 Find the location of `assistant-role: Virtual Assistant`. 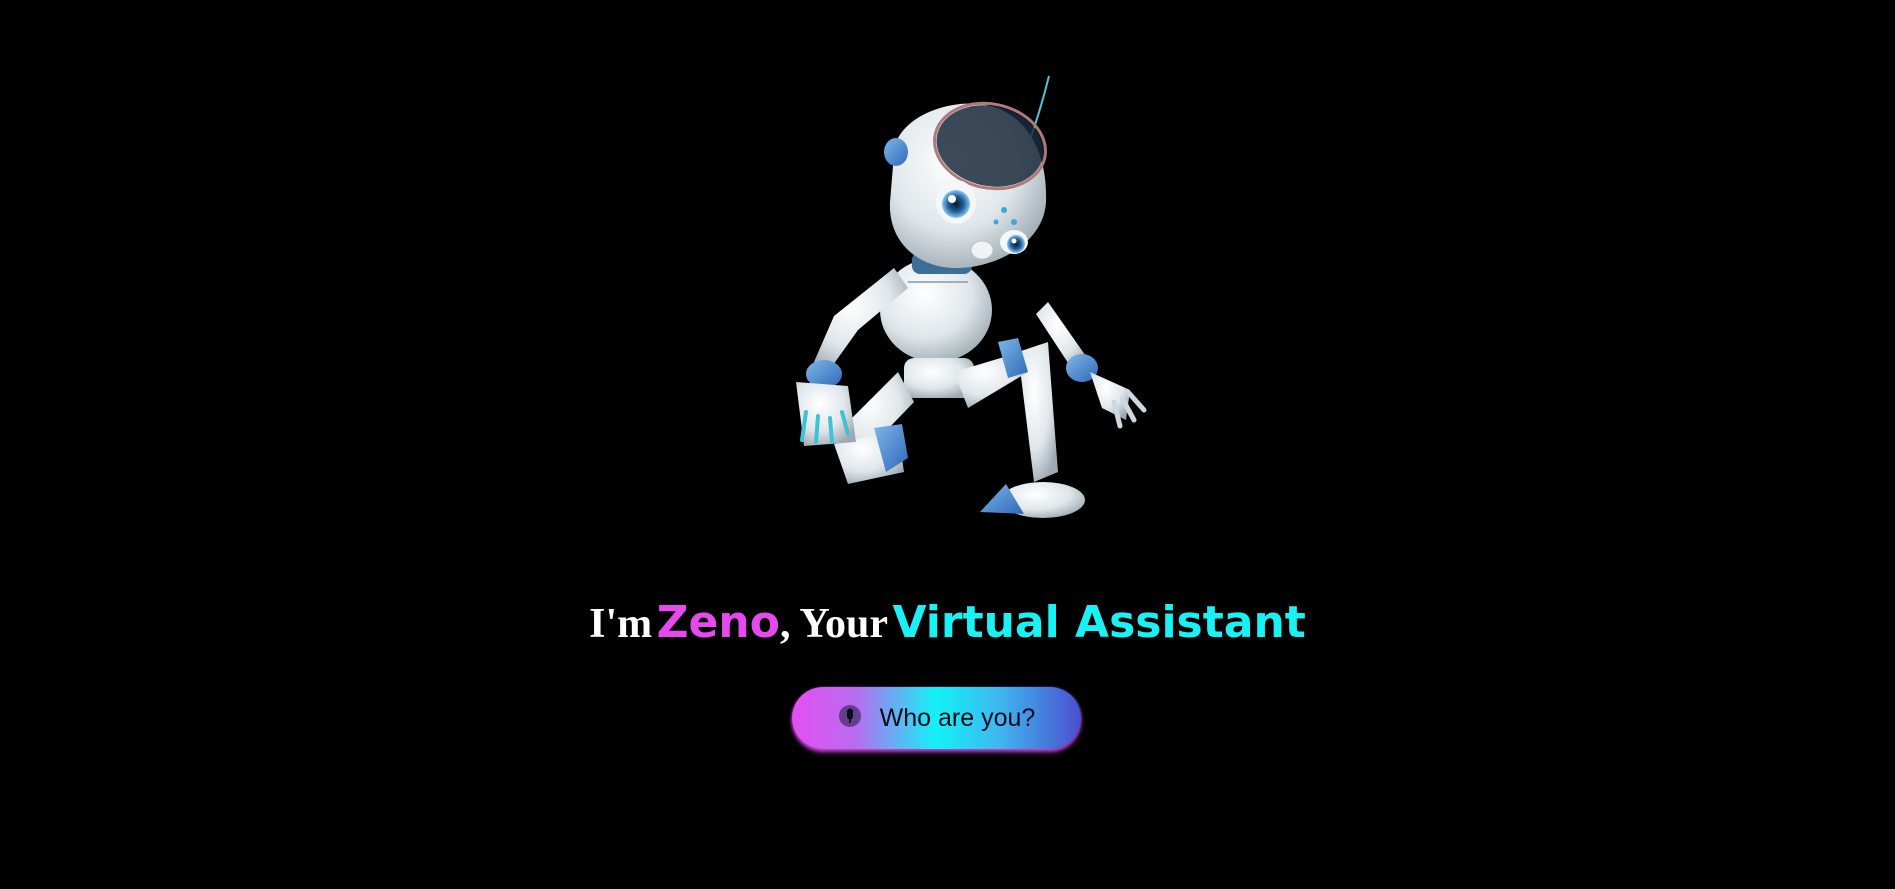

assistant-role: Virtual Assistant is located at coordinates (1099, 622).